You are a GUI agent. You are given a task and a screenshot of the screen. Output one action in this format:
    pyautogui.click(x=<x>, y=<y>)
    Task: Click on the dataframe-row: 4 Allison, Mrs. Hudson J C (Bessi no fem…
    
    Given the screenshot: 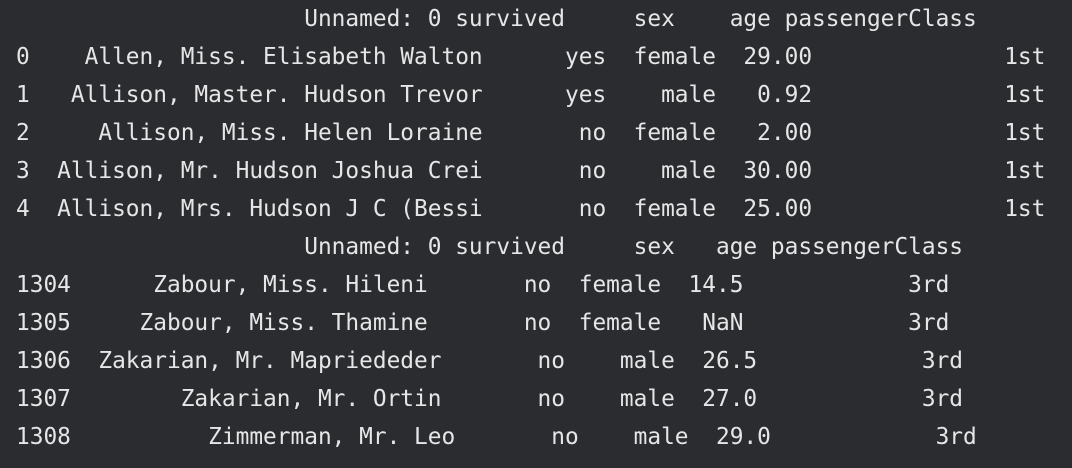 What is the action you would take?
    pyautogui.click(x=531, y=209)
    